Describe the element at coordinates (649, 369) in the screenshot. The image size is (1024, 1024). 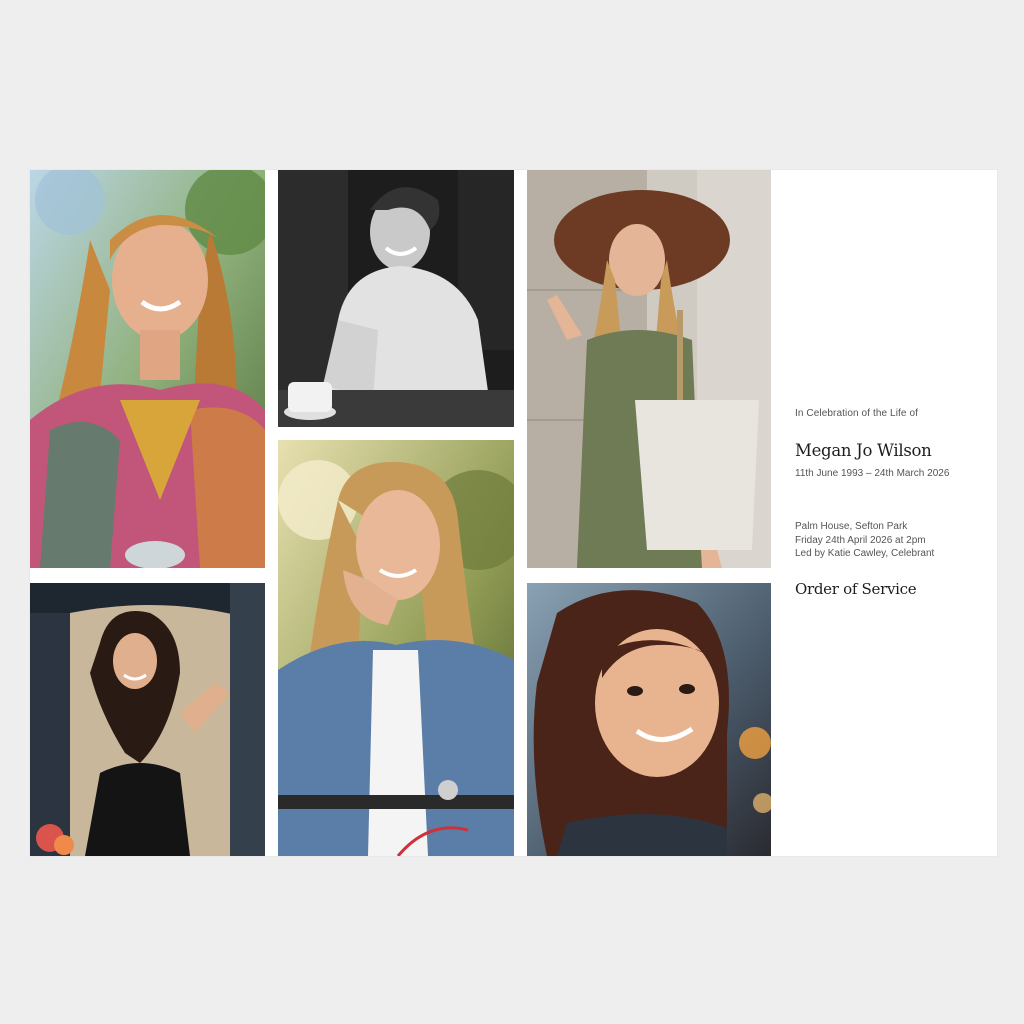
I see `photo-woman-sun-hat` at that location.